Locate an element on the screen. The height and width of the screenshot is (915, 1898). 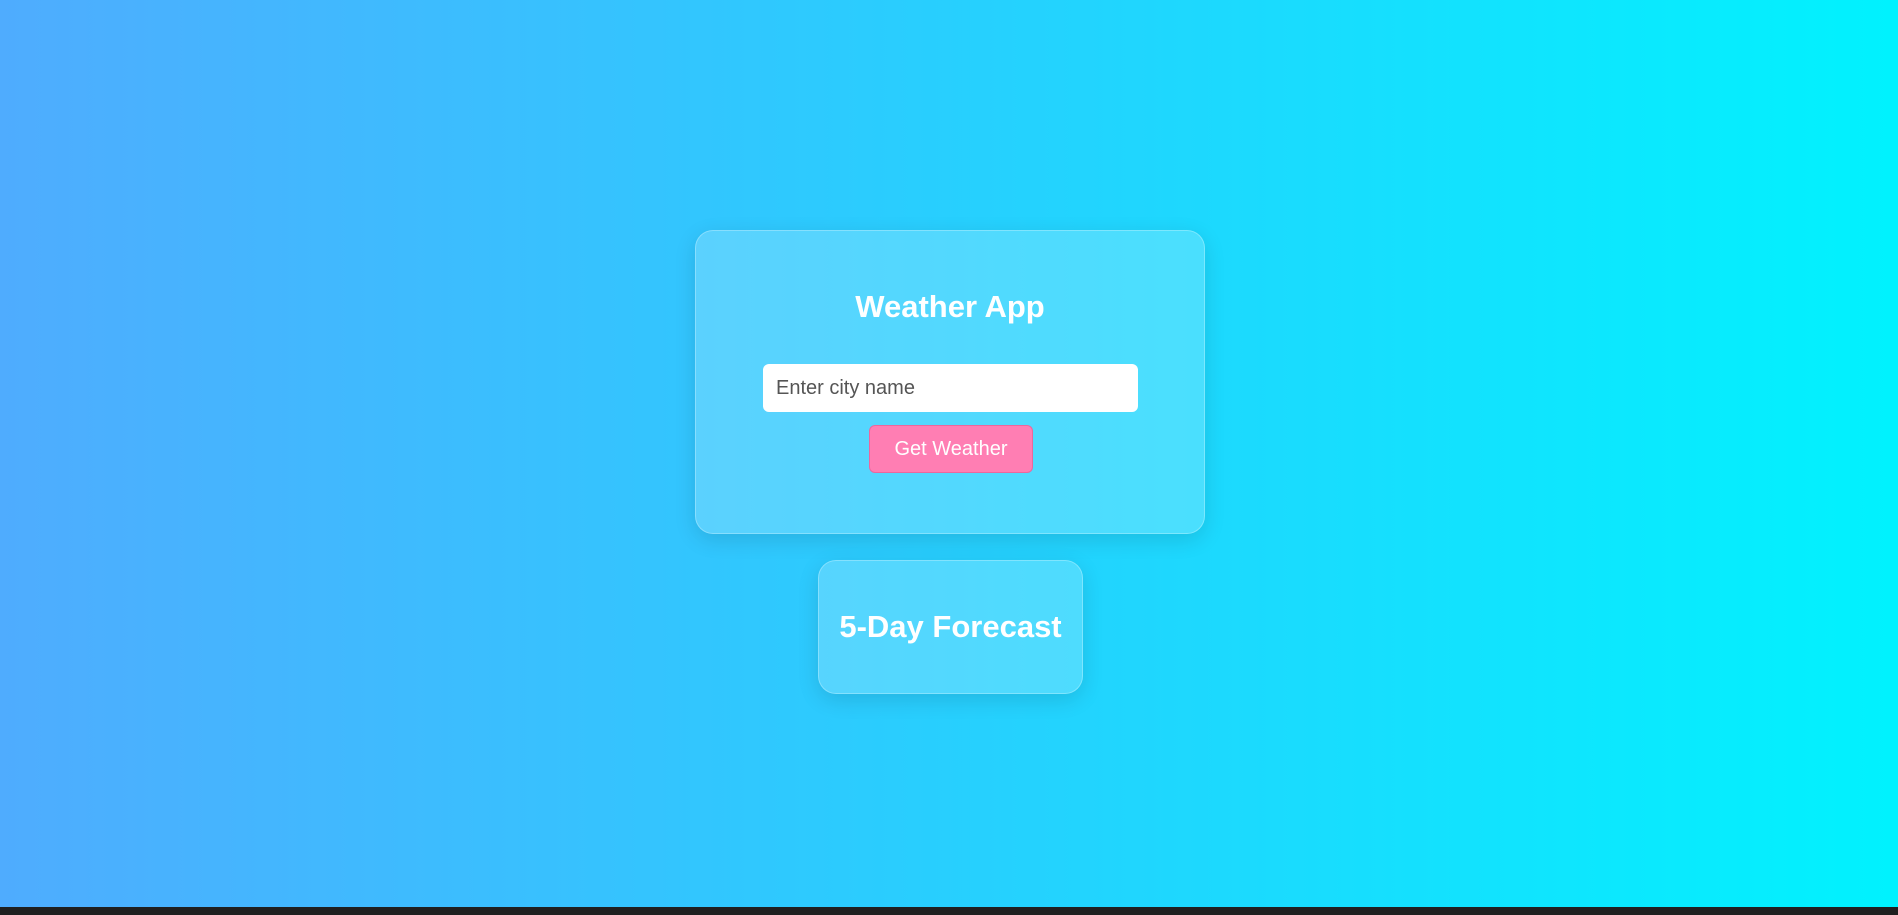
forecast-card: 5-Day Forecast is located at coordinates (950, 627).